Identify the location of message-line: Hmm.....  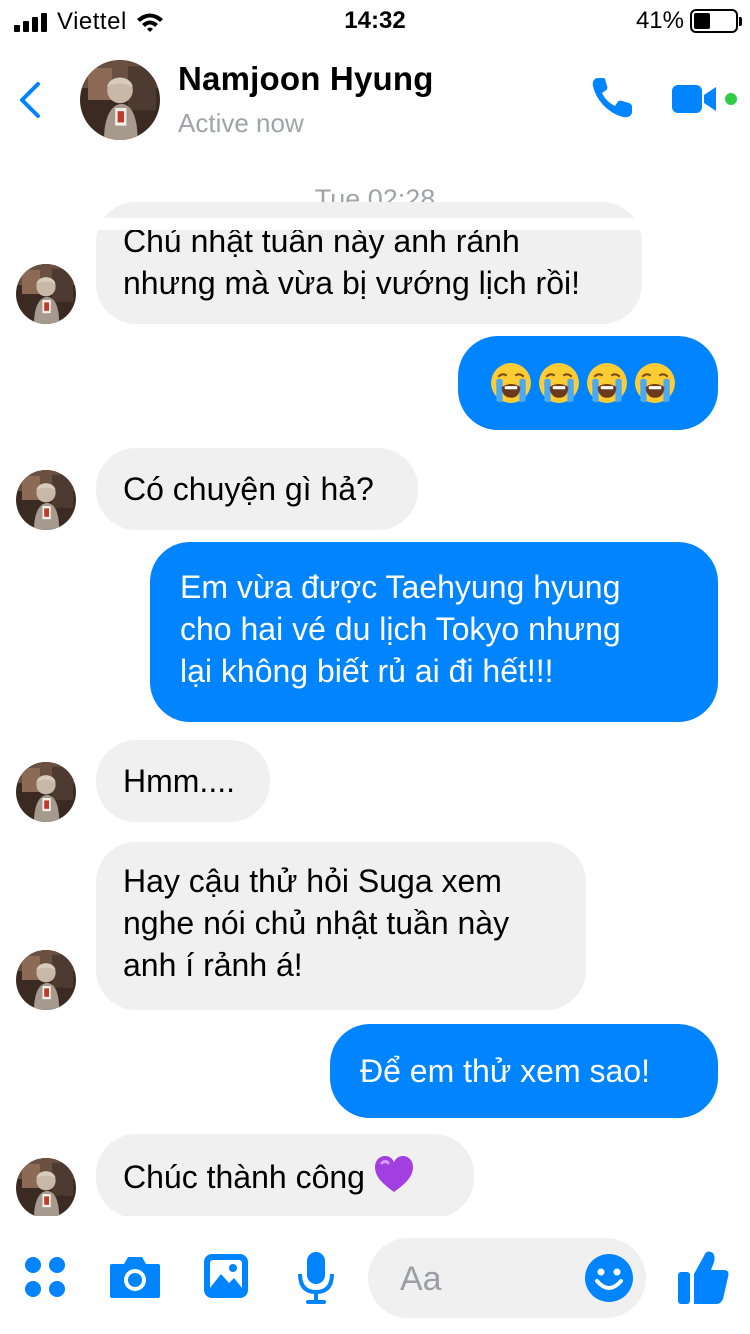
(179, 781).